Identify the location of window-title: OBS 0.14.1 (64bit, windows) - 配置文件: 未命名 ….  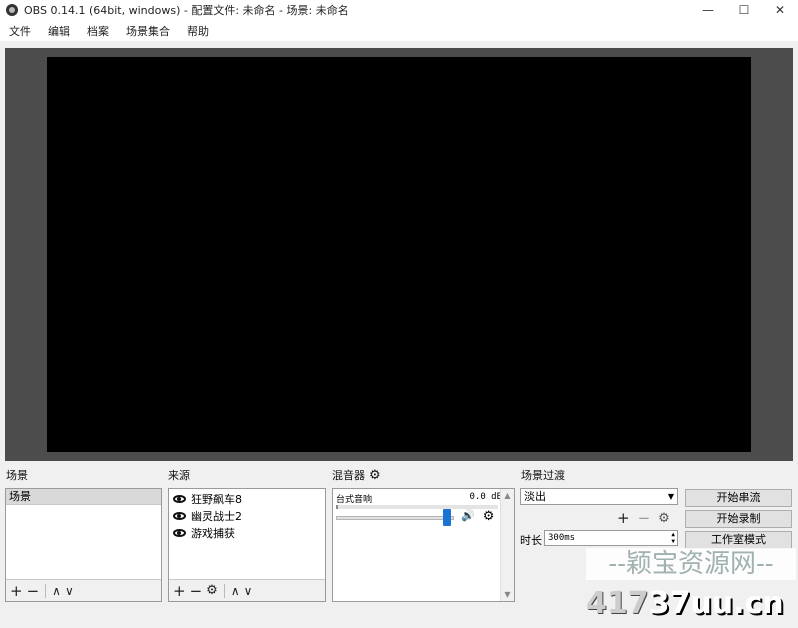
(186, 10).